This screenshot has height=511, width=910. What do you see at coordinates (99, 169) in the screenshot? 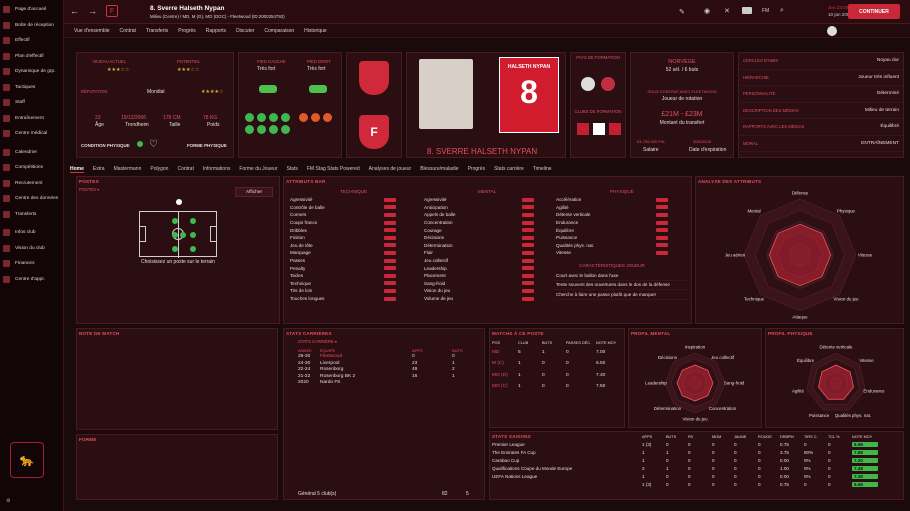
I see `tab-1: Extra` at bounding box center [99, 169].